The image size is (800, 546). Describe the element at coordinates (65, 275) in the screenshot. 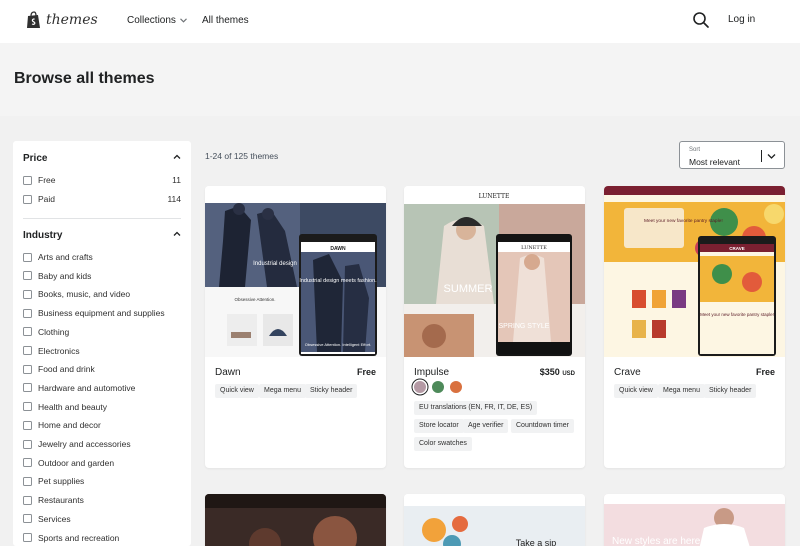

I see `filter-option-label: Baby and kids` at that location.